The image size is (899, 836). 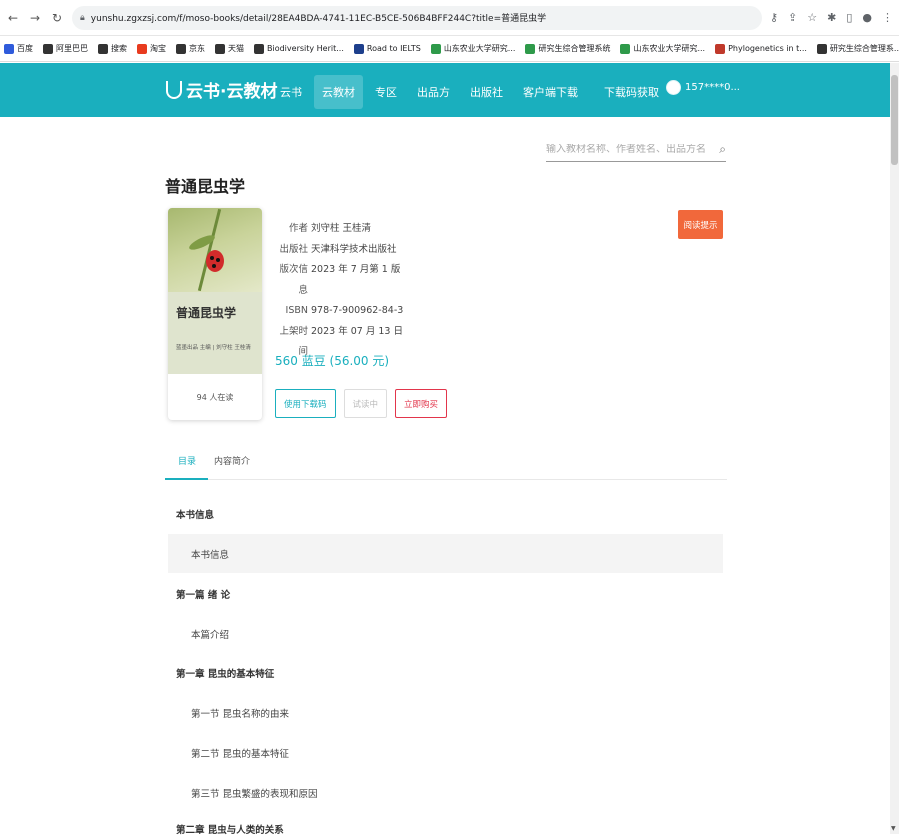 What do you see at coordinates (867, 17) in the screenshot?
I see `profile-icon: ●` at bounding box center [867, 17].